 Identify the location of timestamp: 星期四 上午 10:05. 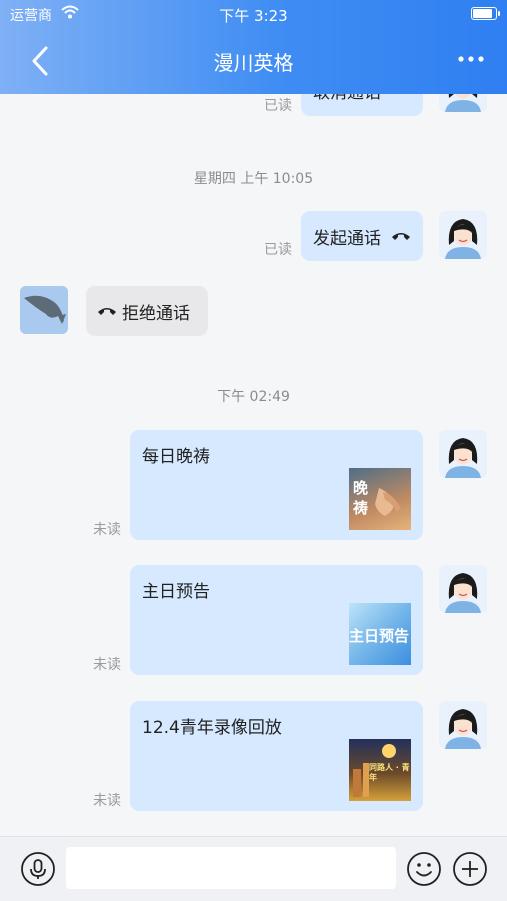
(253, 179).